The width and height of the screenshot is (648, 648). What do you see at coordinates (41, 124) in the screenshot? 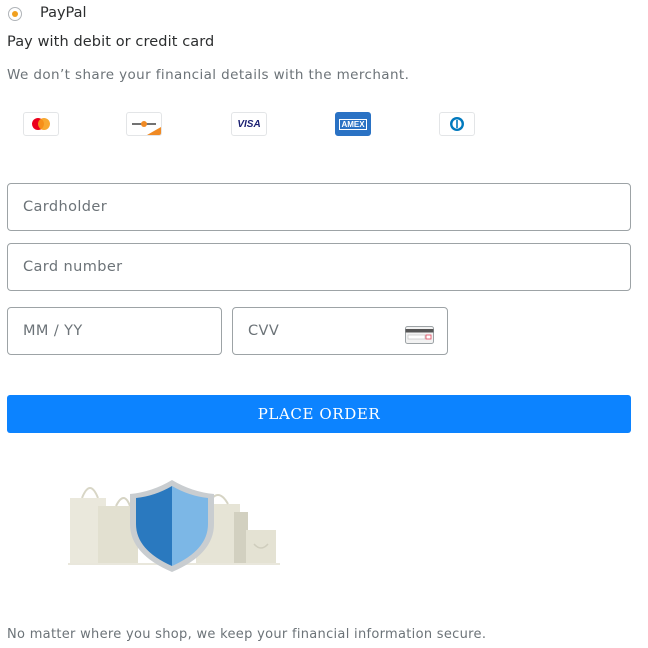
I see `mastercard-logo` at bounding box center [41, 124].